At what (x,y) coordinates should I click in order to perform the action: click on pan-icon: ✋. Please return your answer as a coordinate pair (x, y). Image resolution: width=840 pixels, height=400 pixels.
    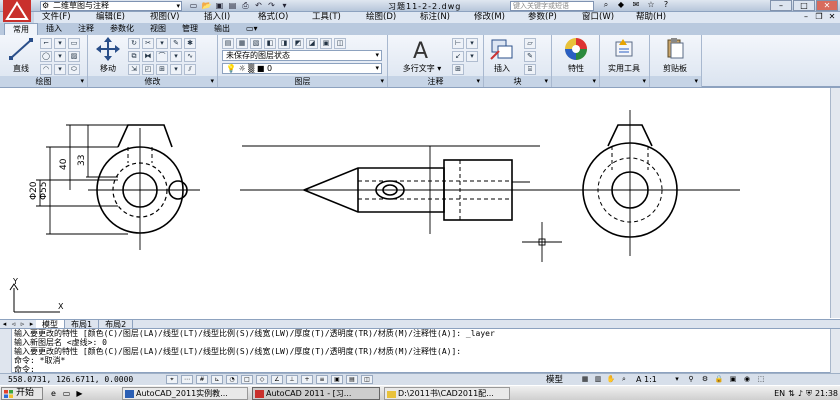
    Looking at the image, I should click on (611, 379).